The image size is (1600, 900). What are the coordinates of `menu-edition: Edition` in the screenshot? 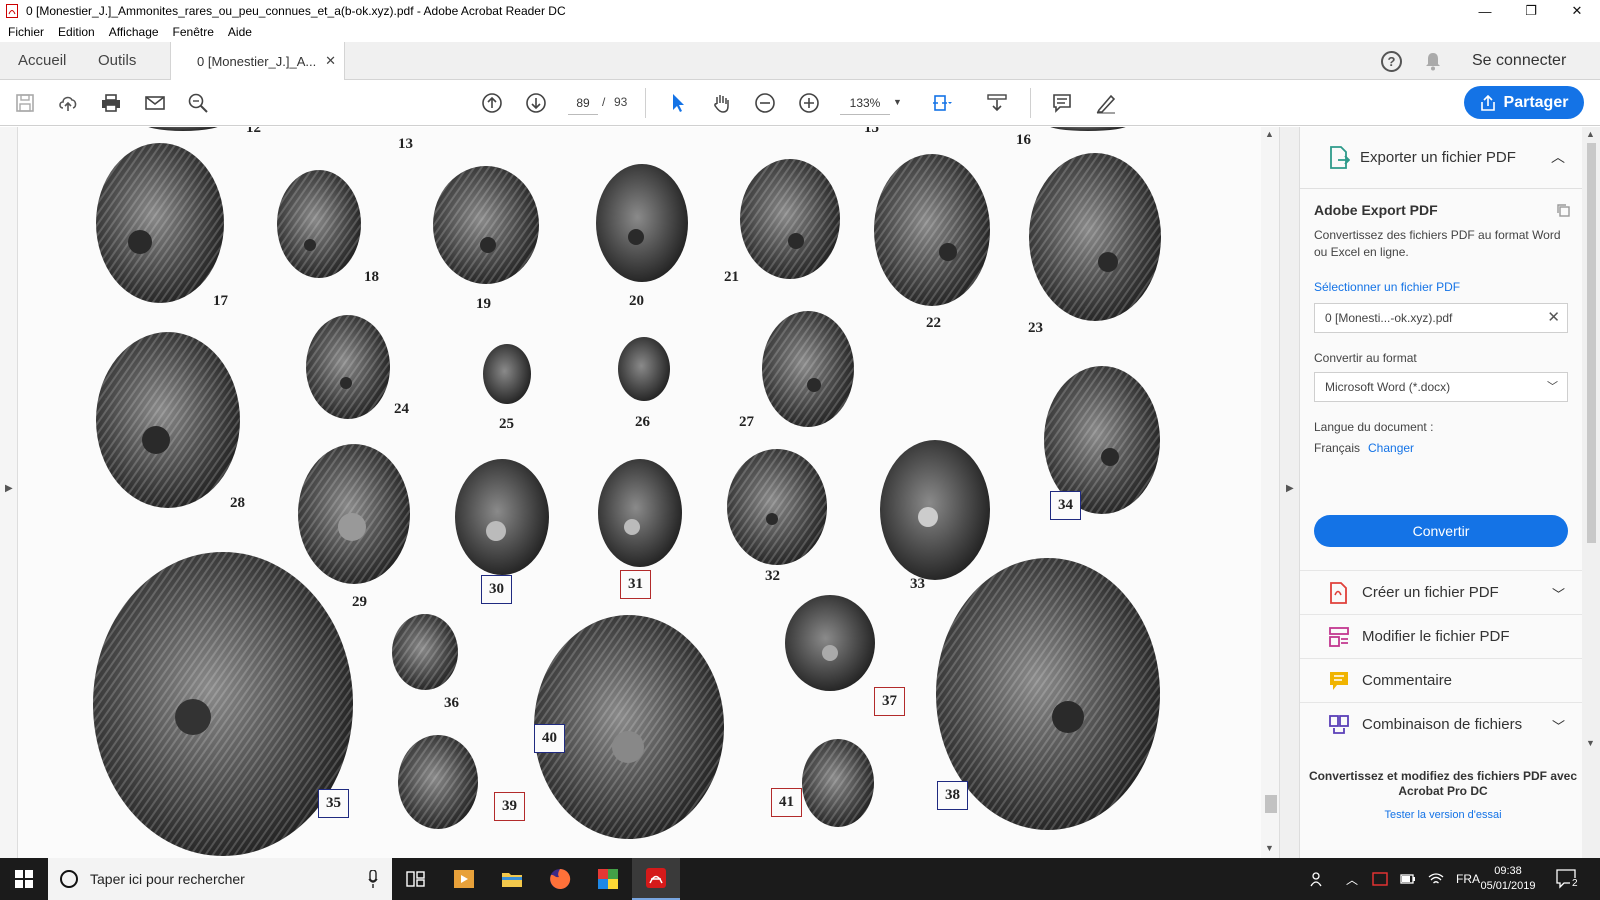 It's located at (76, 32).